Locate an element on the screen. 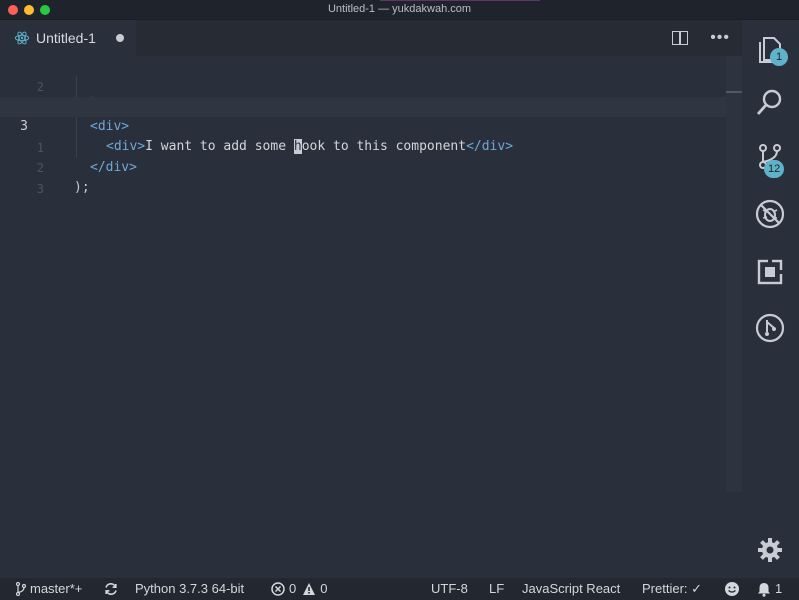  code-line-6: 3 is located at coordinates (371, 177).